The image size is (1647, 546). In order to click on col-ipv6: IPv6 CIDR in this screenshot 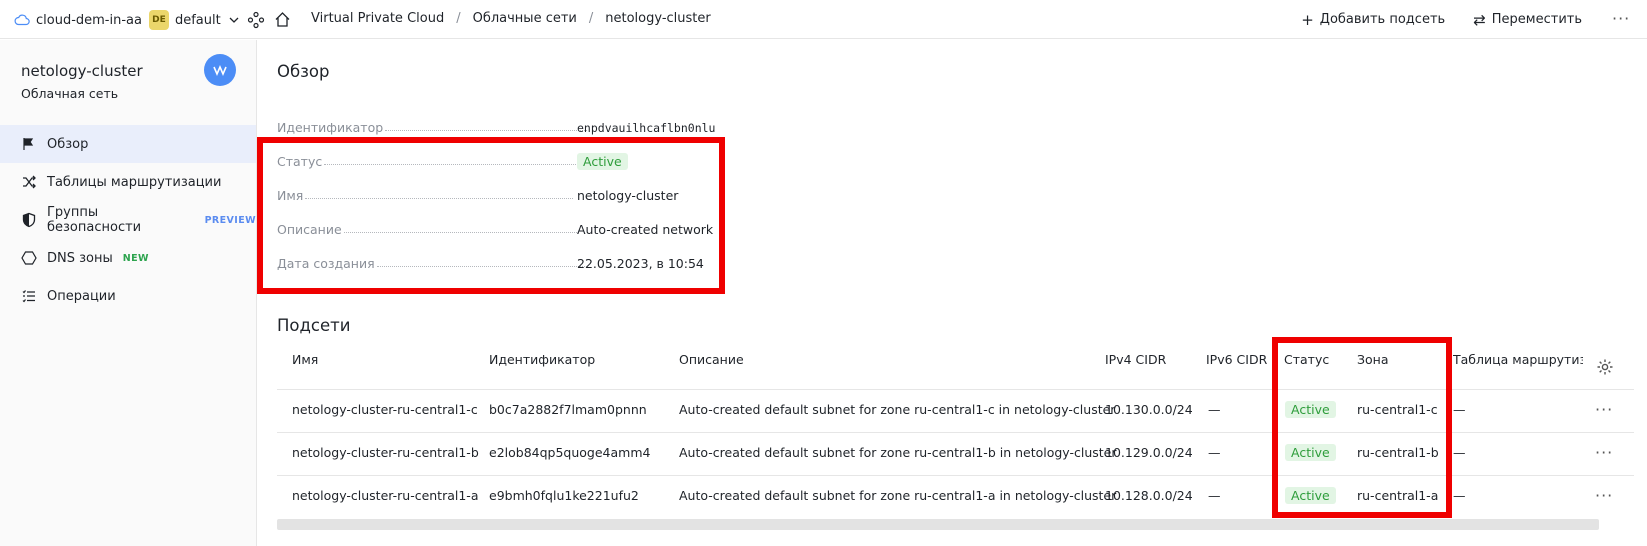, I will do `click(1236, 359)`.